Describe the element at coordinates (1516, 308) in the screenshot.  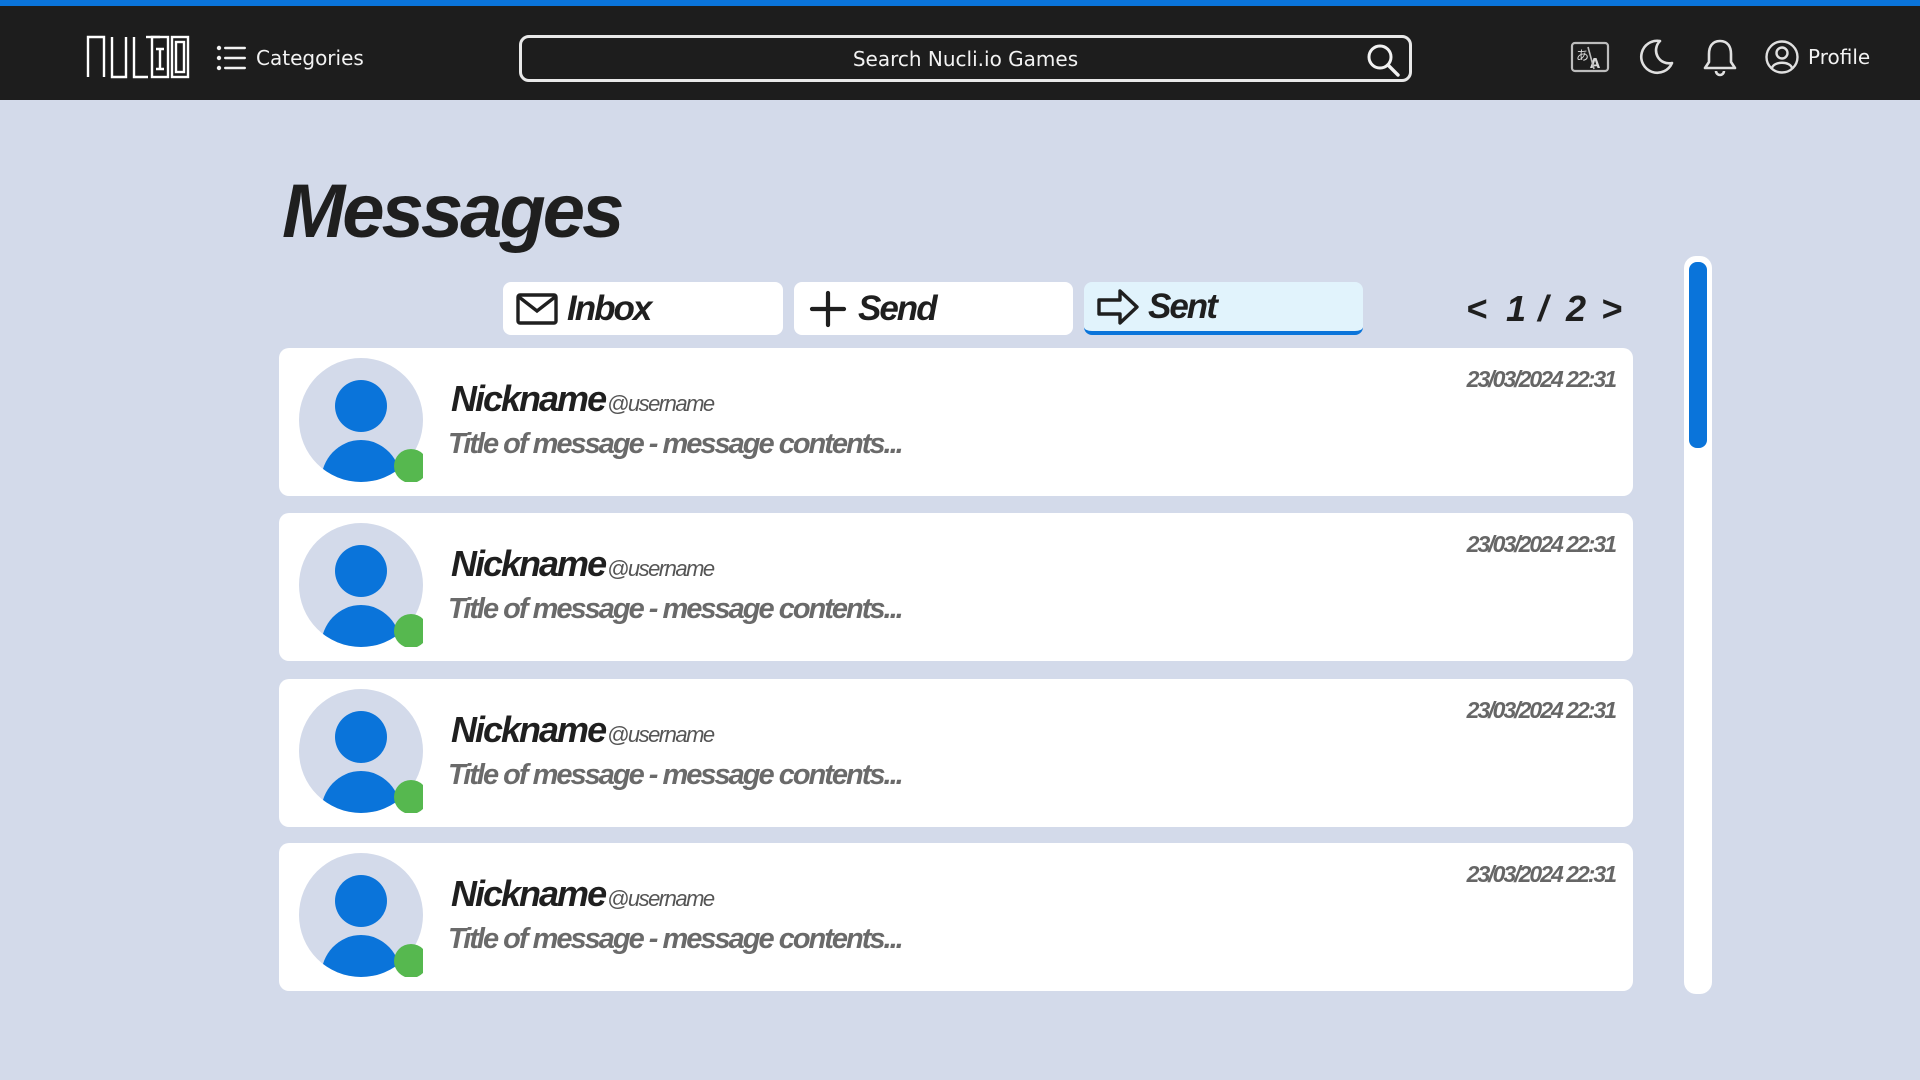
I see `current-page: 1` at that location.